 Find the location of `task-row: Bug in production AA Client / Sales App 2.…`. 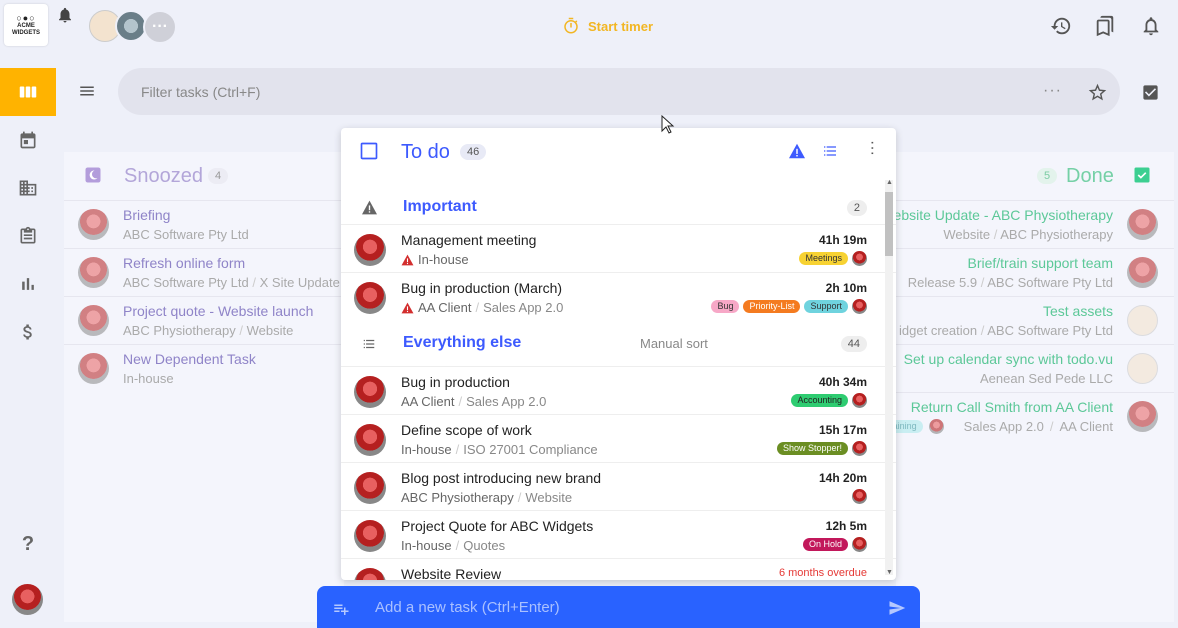

task-row: Bug in production AA Client / Sales App 2.… is located at coordinates (618, 390).